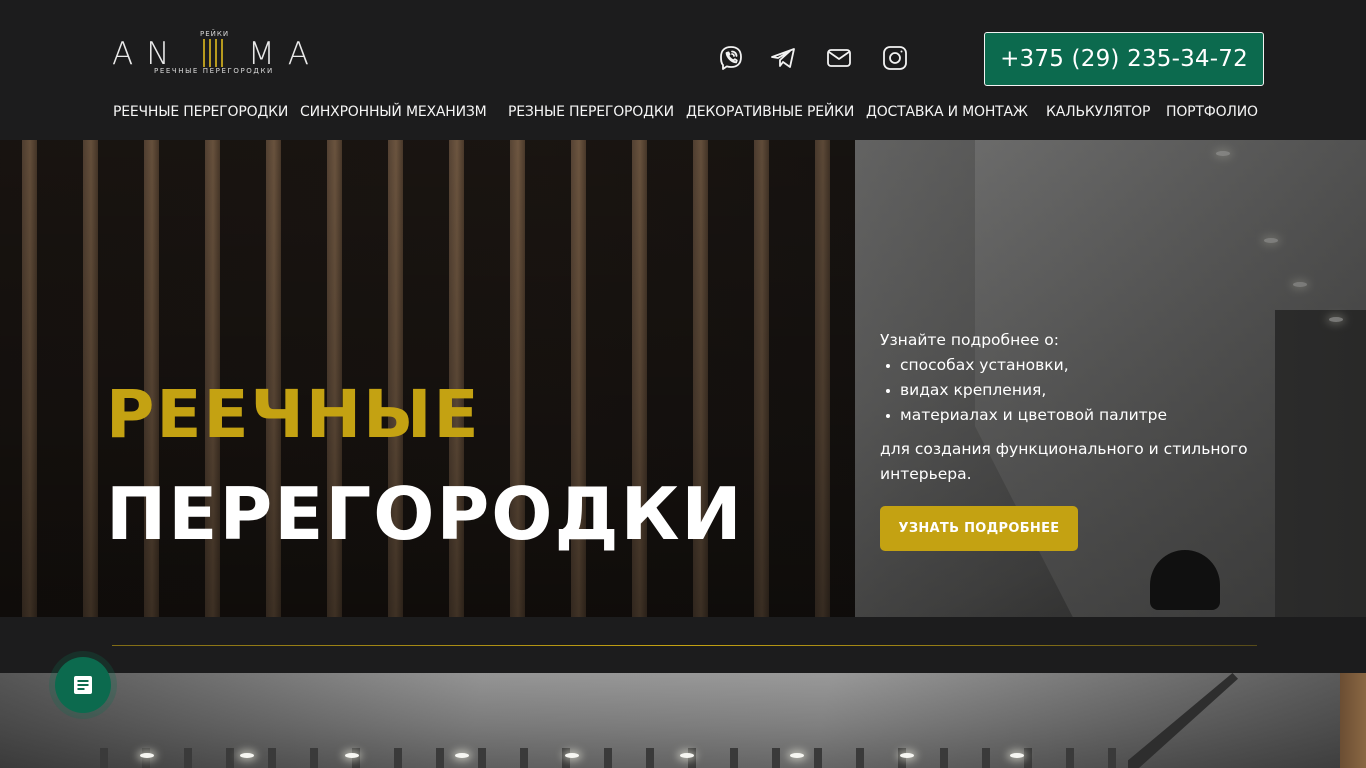 Image resolution: width=1366 pixels, height=768 pixels. I want to click on nav-item-delivery: ДОСТАВКА И МОНТАЖ, so click(947, 112).